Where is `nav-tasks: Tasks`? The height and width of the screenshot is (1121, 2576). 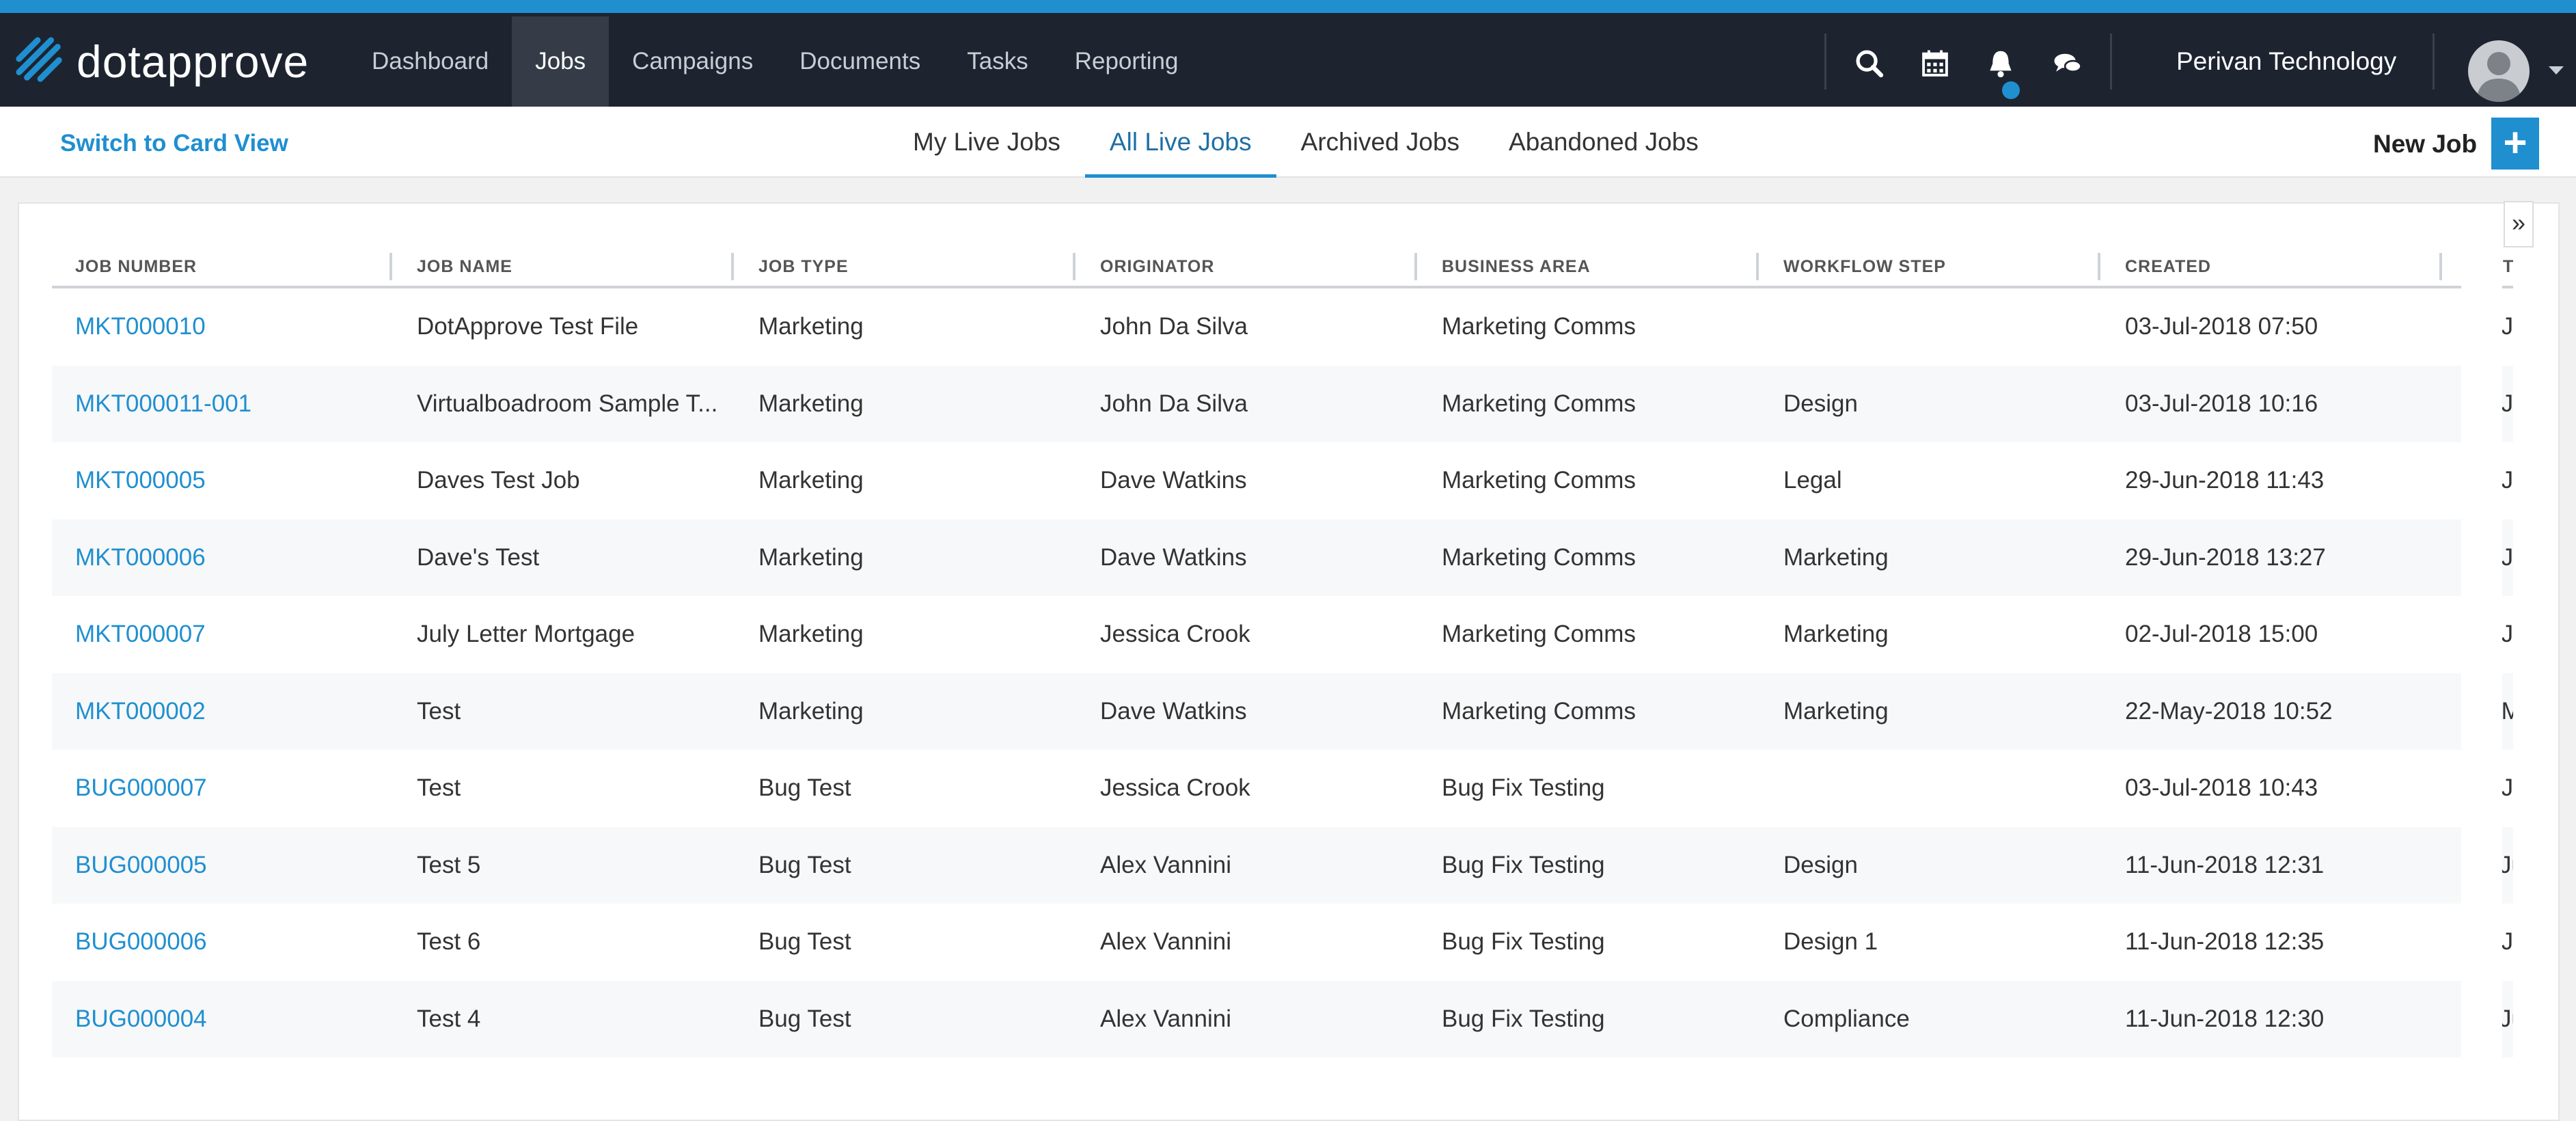 nav-tasks: Tasks is located at coordinates (997, 61).